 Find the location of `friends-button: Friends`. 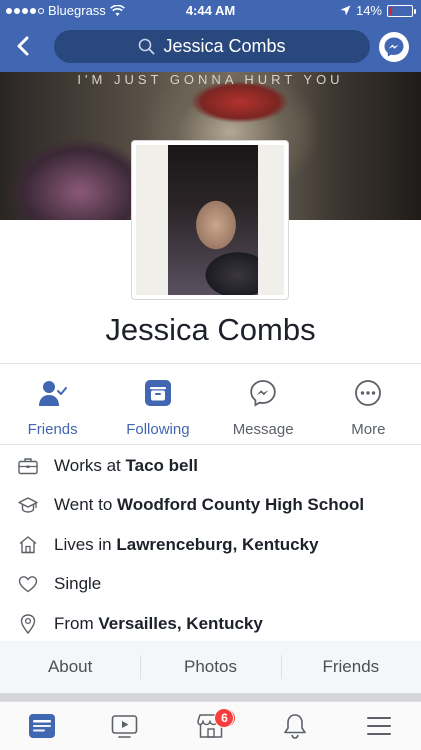

friends-button: Friends is located at coordinates (52, 404).